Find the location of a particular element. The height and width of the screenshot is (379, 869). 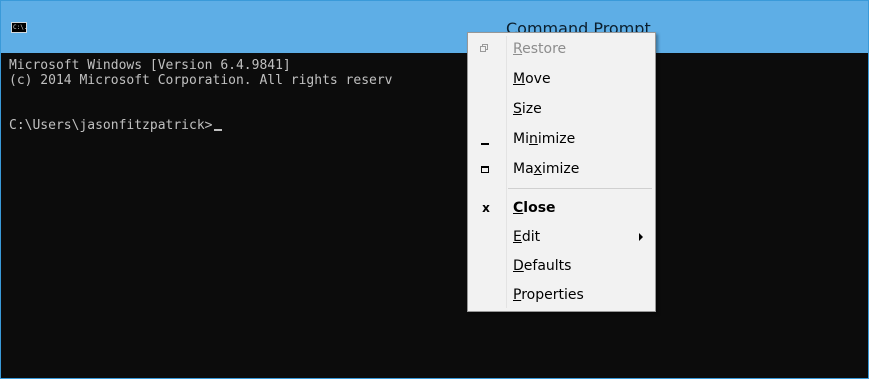

menu-item-label: Close is located at coordinates (534, 208).